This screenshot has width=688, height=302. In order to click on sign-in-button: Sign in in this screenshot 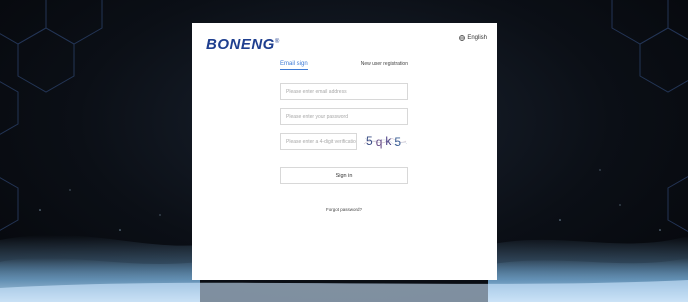, I will do `click(344, 175)`.